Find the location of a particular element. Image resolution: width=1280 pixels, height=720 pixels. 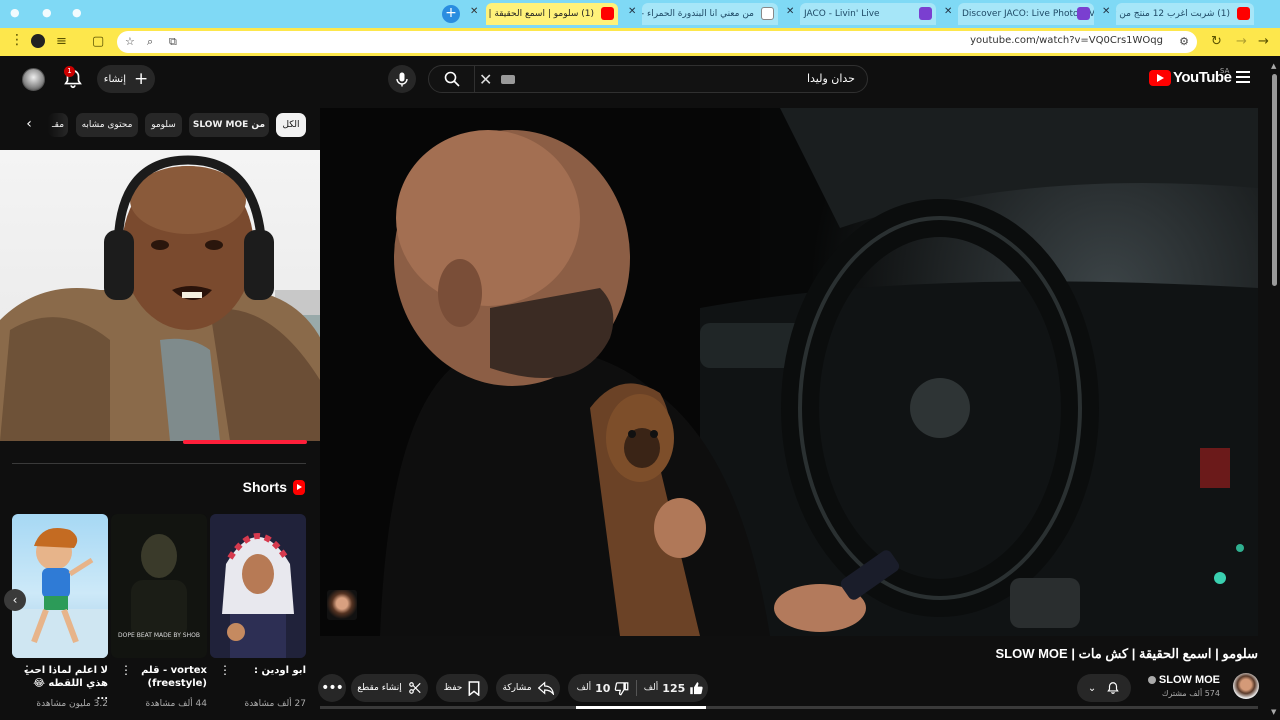

scissors-icon is located at coordinates (414, 688).